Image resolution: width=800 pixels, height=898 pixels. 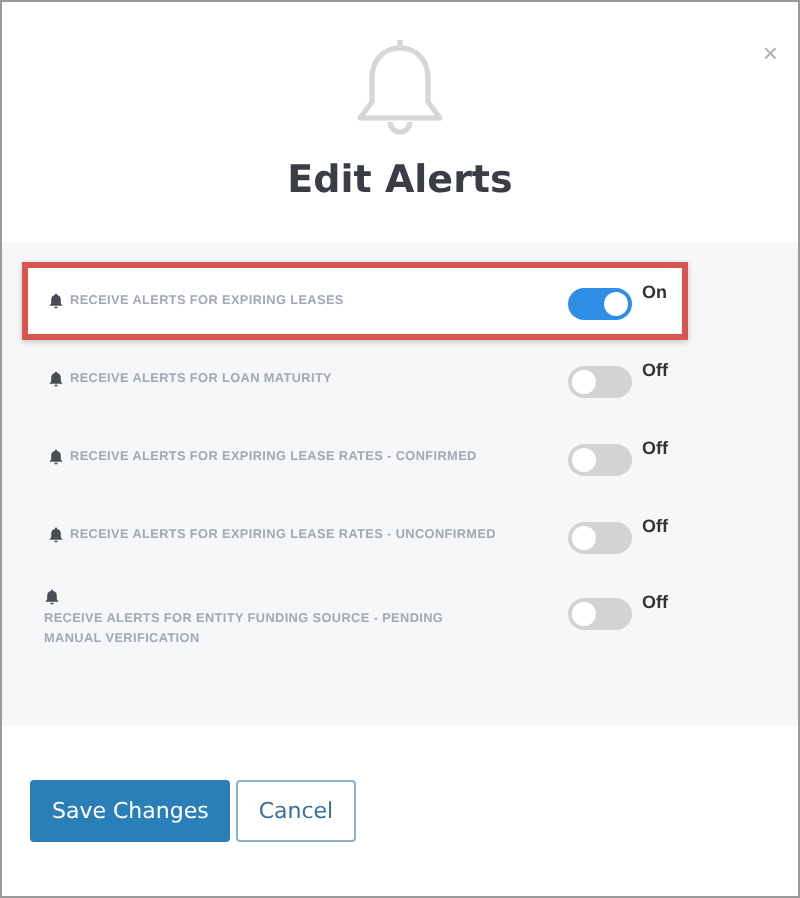 I want to click on close-button: ×, so click(x=770, y=53).